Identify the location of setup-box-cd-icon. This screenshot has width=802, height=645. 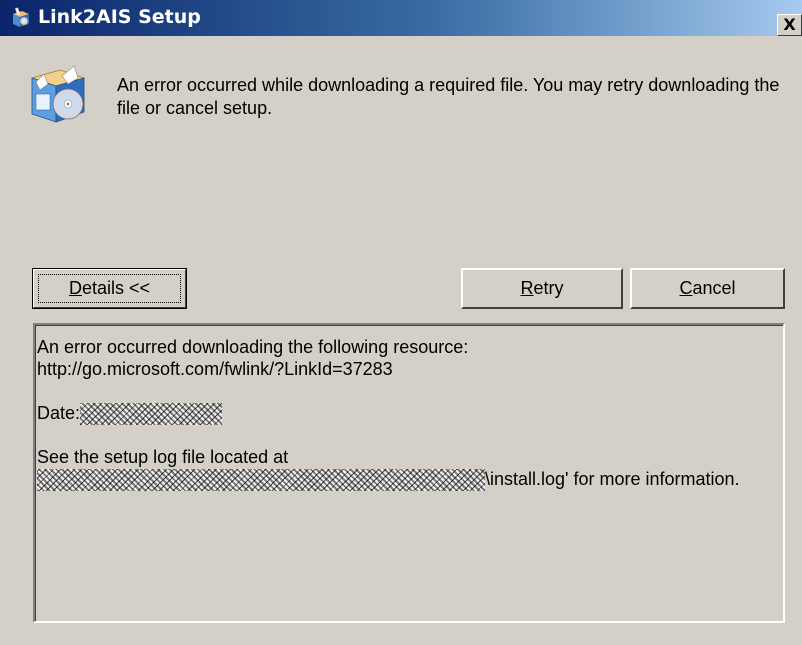
(58, 94).